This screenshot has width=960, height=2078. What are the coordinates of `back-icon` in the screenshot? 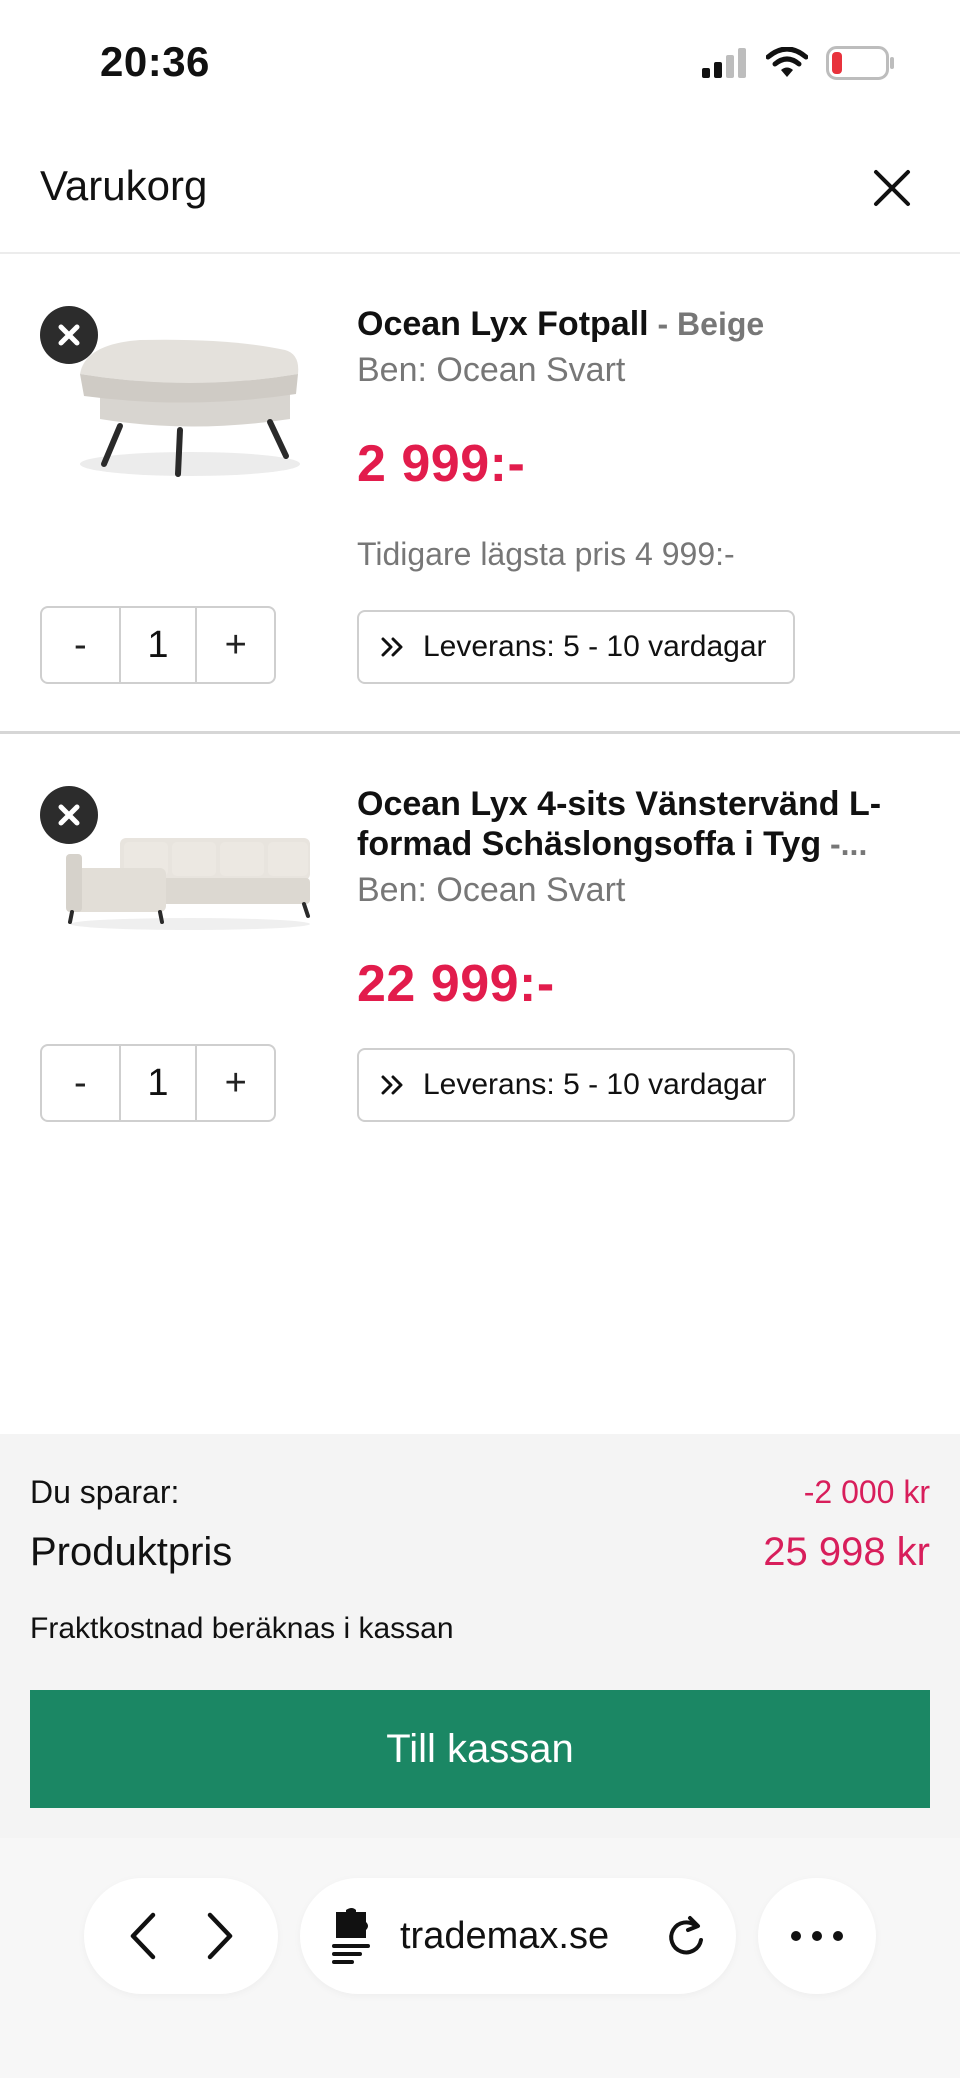 It's located at (143, 1936).